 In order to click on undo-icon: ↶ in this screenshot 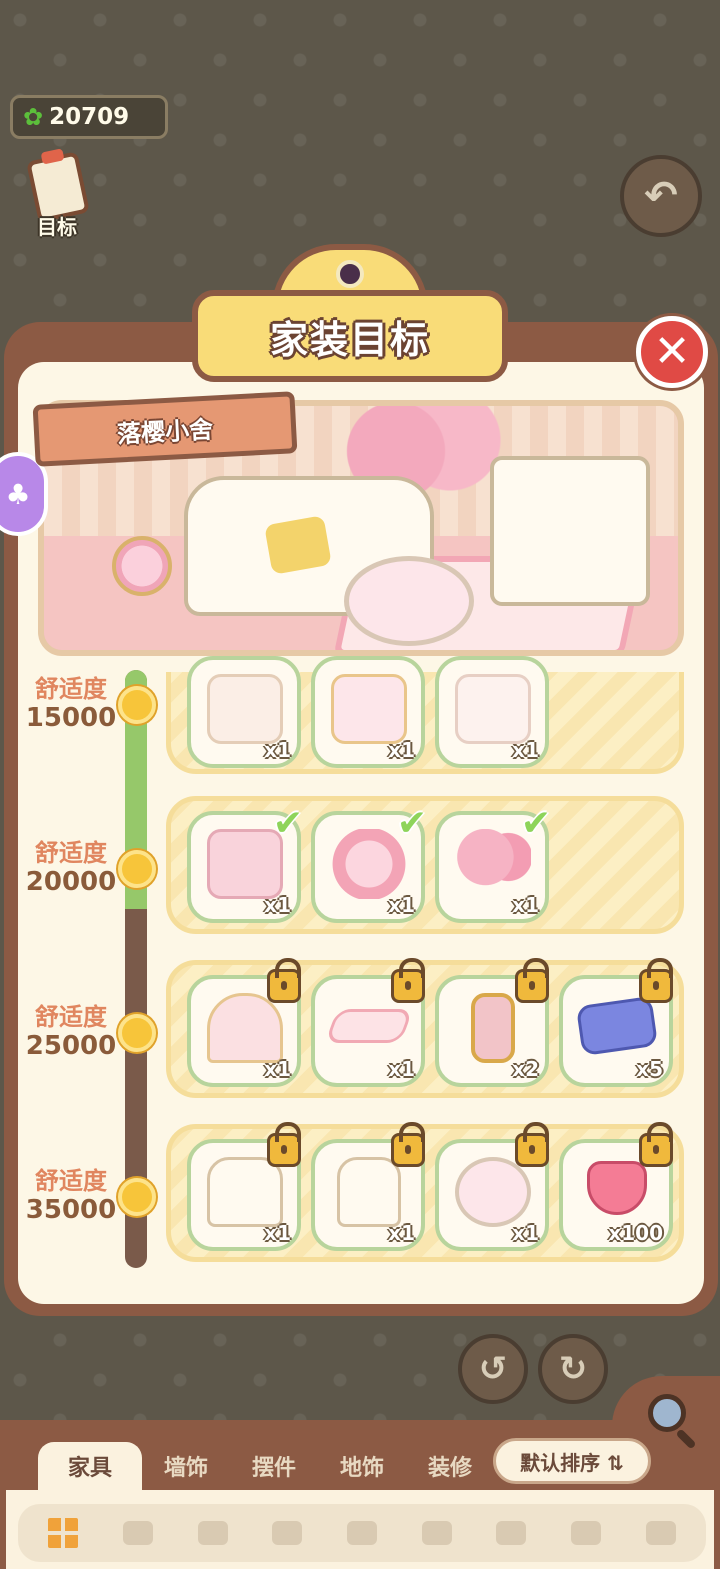, I will do `click(661, 196)`.